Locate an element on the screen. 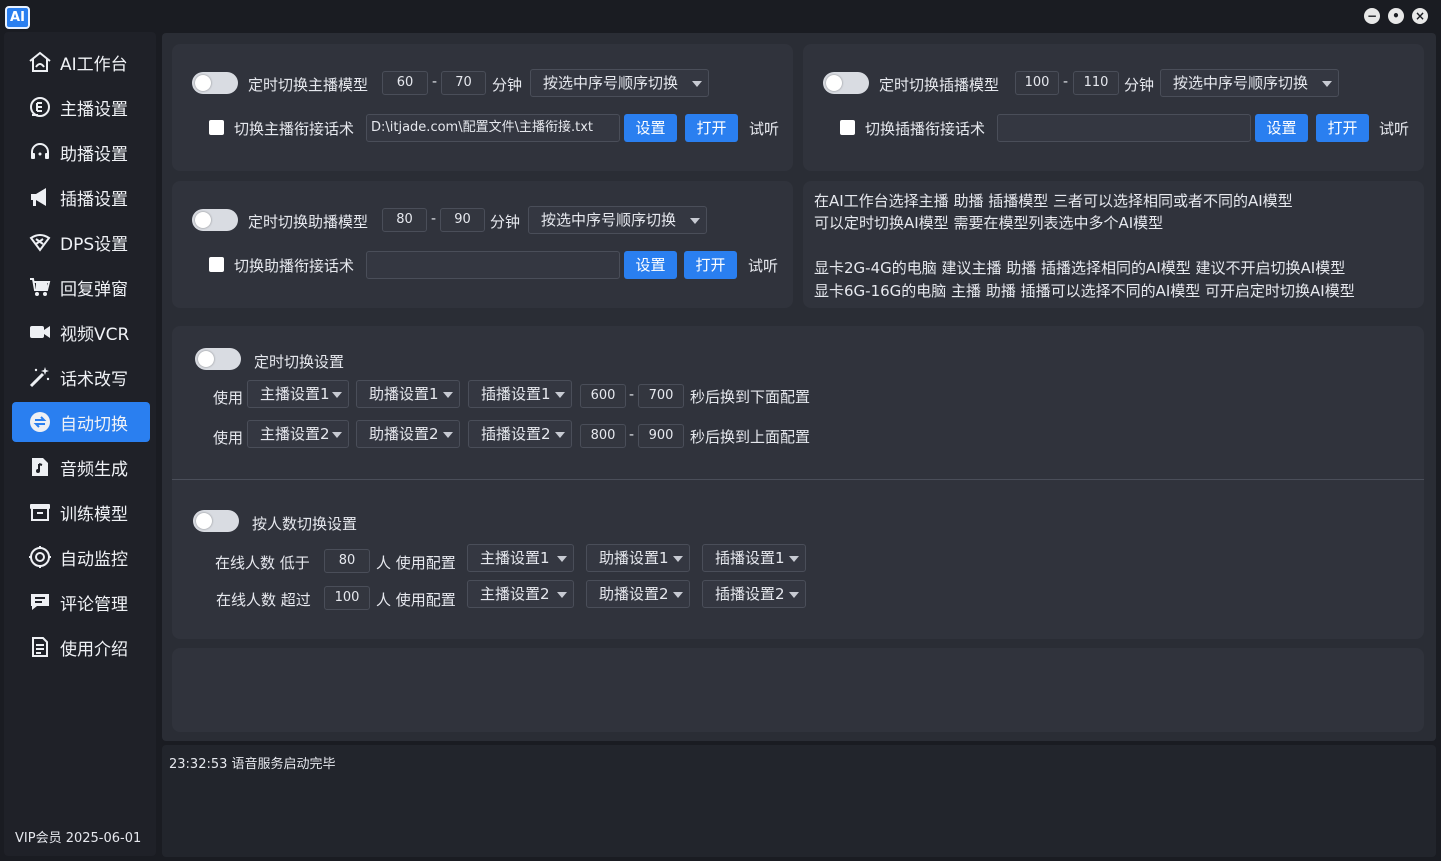  assist-script-checkbox is located at coordinates (216, 264).